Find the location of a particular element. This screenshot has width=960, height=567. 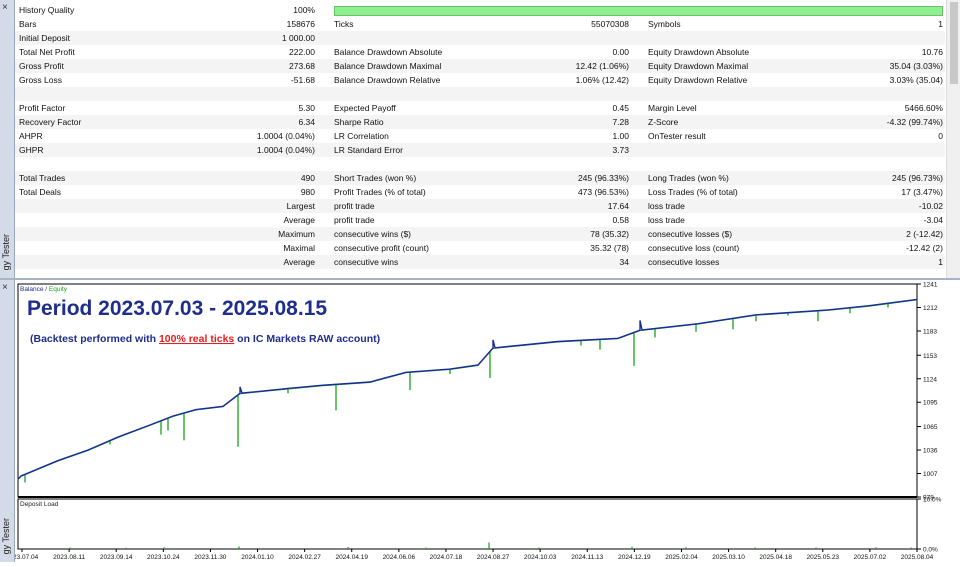

metric-label: Maximal is located at coordinates (299, 248).